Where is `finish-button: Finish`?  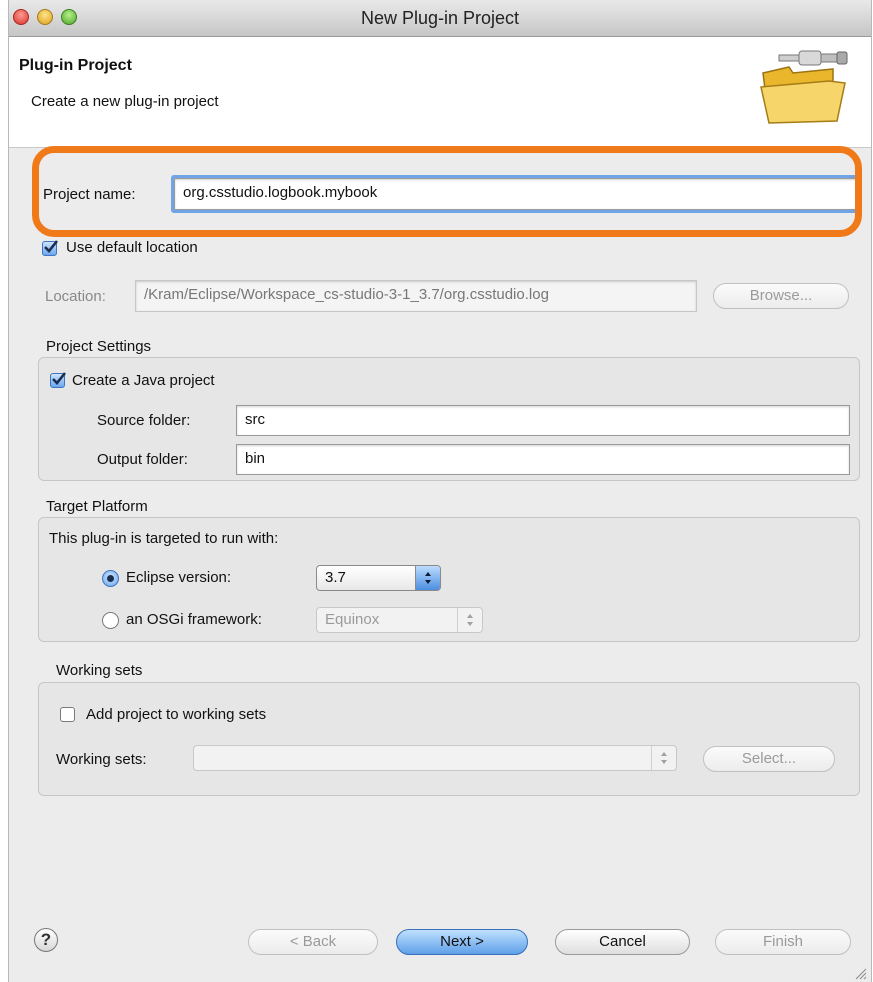
finish-button: Finish is located at coordinates (783, 942).